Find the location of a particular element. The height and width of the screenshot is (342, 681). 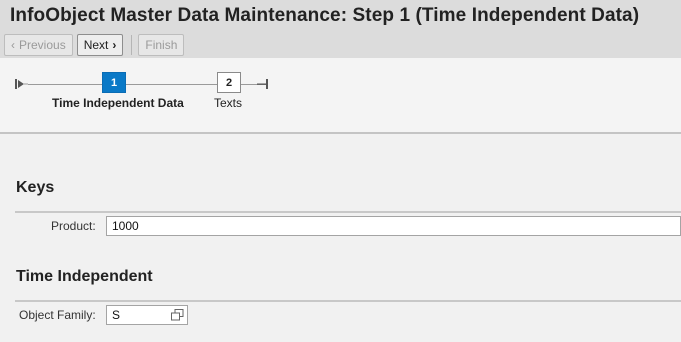

finish-button: Finish is located at coordinates (161, 45).